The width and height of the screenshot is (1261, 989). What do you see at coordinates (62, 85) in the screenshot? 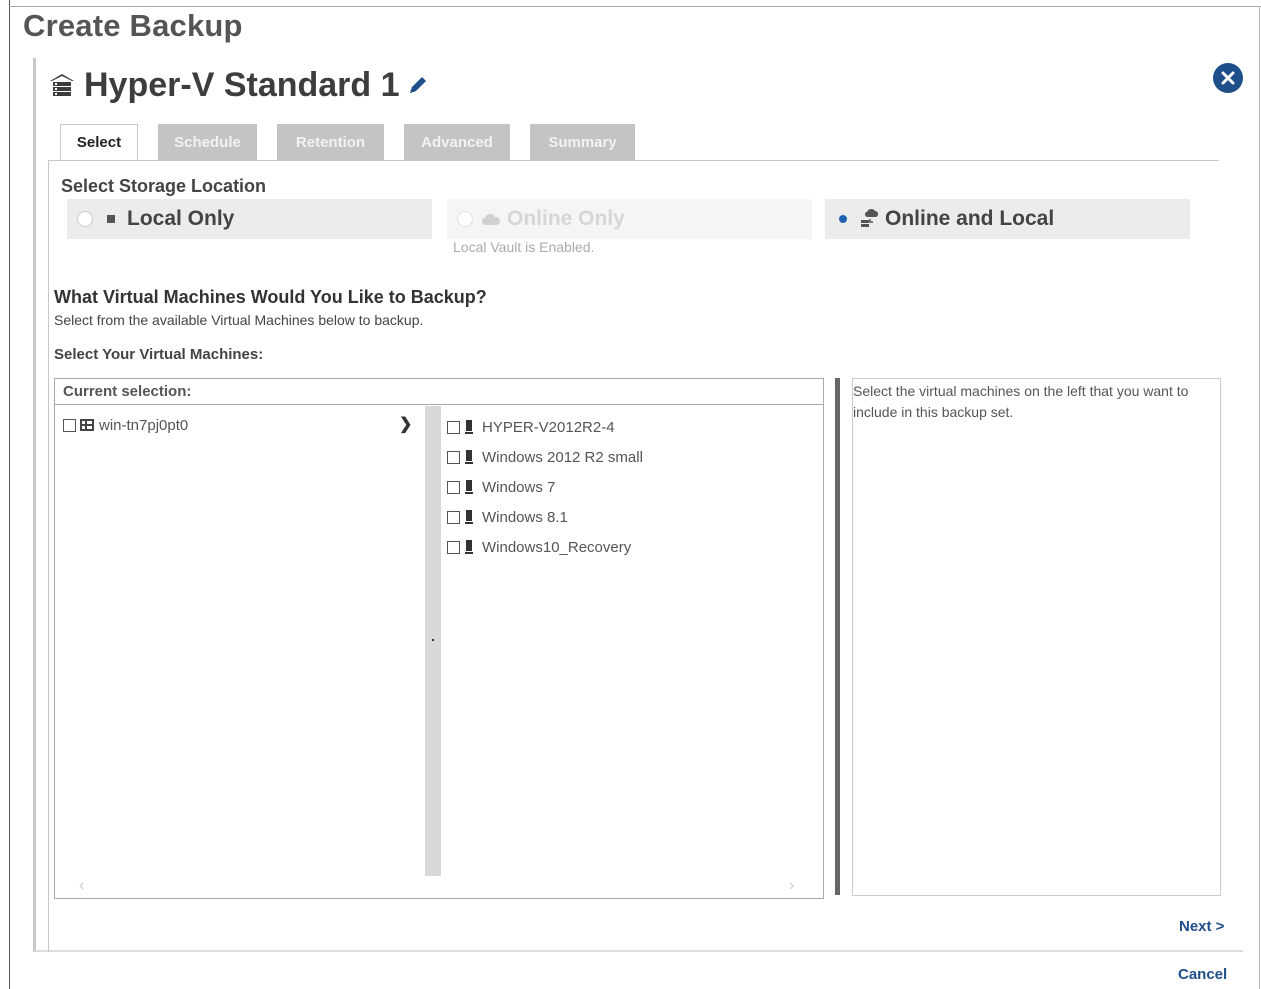
I see `hyperv-server-icon` at bounding box center [62, 85].